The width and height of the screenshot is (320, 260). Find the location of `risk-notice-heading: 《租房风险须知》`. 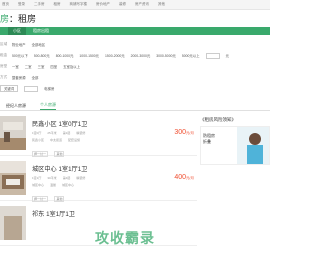

risk-notice-heading: 《租房风险须知》 is located at coordinates (235, 120).